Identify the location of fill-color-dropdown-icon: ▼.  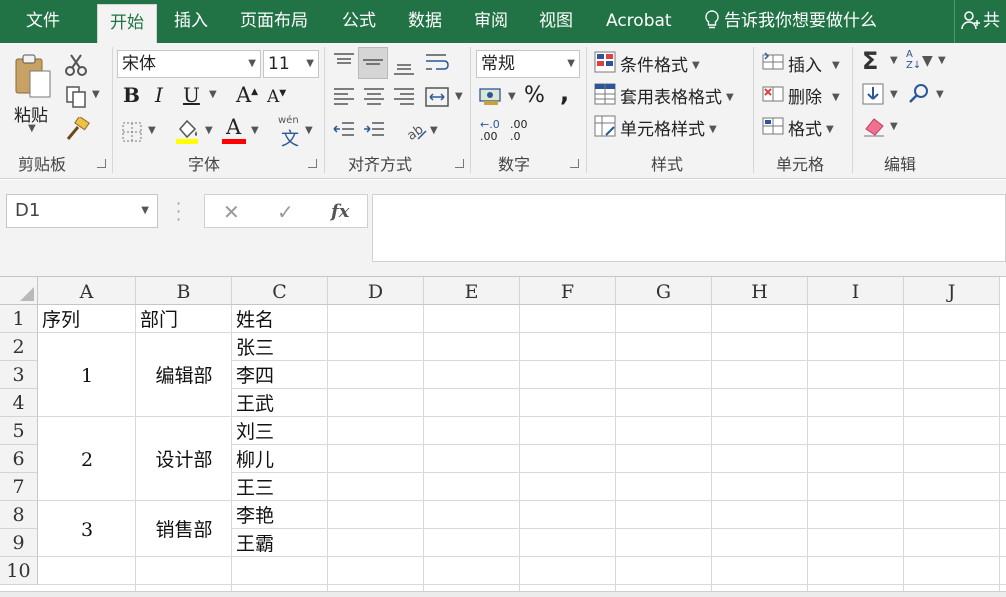
(209, 130).